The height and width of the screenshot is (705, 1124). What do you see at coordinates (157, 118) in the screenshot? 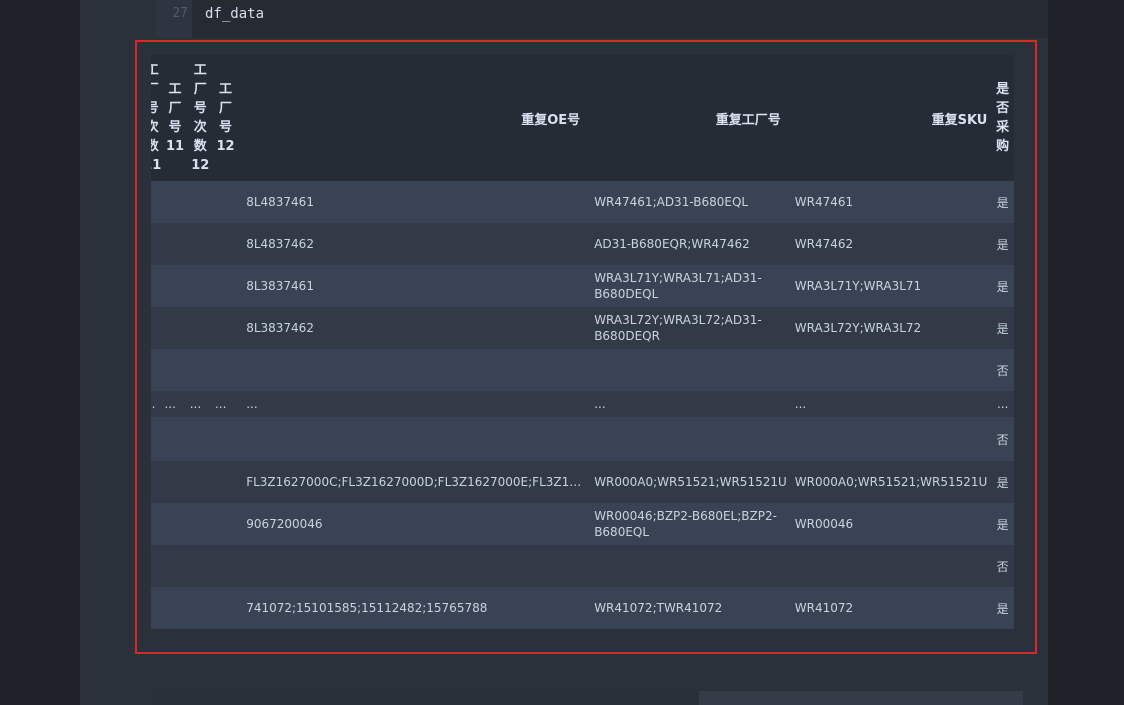
I see `column-header: 工厂号次数 11` at bounding box center [157, 118].